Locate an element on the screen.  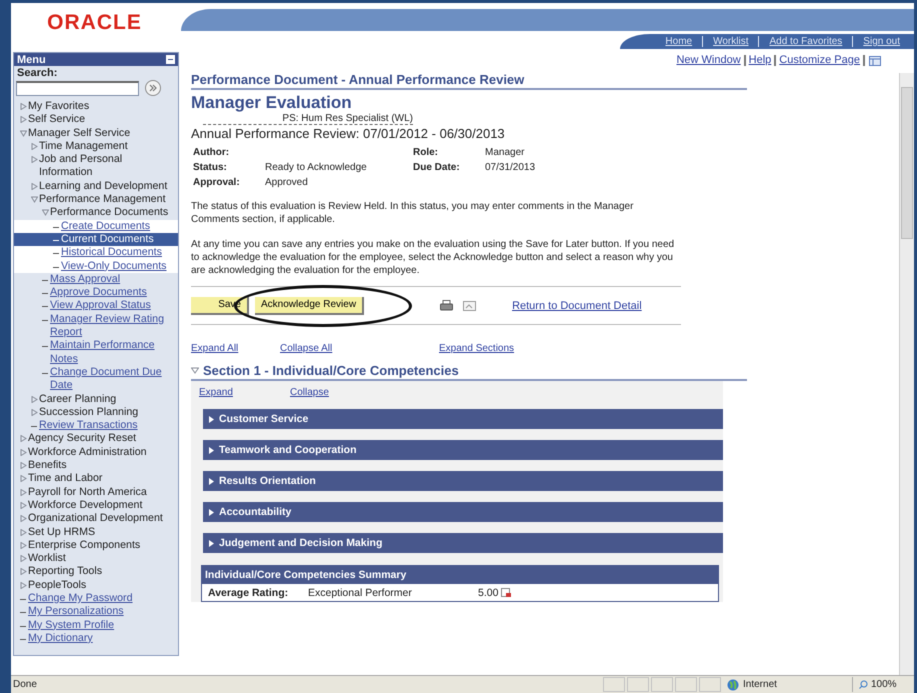
rating-label: Average Rating: is located at coordinates (249, 592).